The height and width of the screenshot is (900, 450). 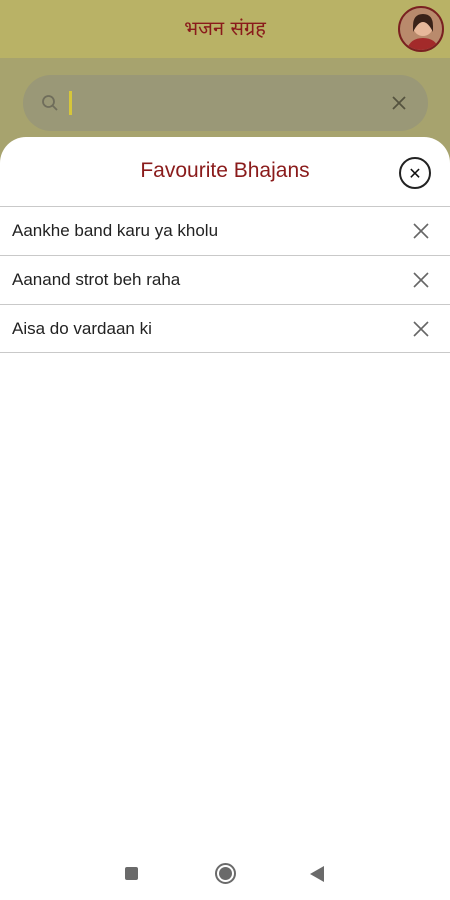 I want to click on close-icon: ✕, so click(x=415, y=173).